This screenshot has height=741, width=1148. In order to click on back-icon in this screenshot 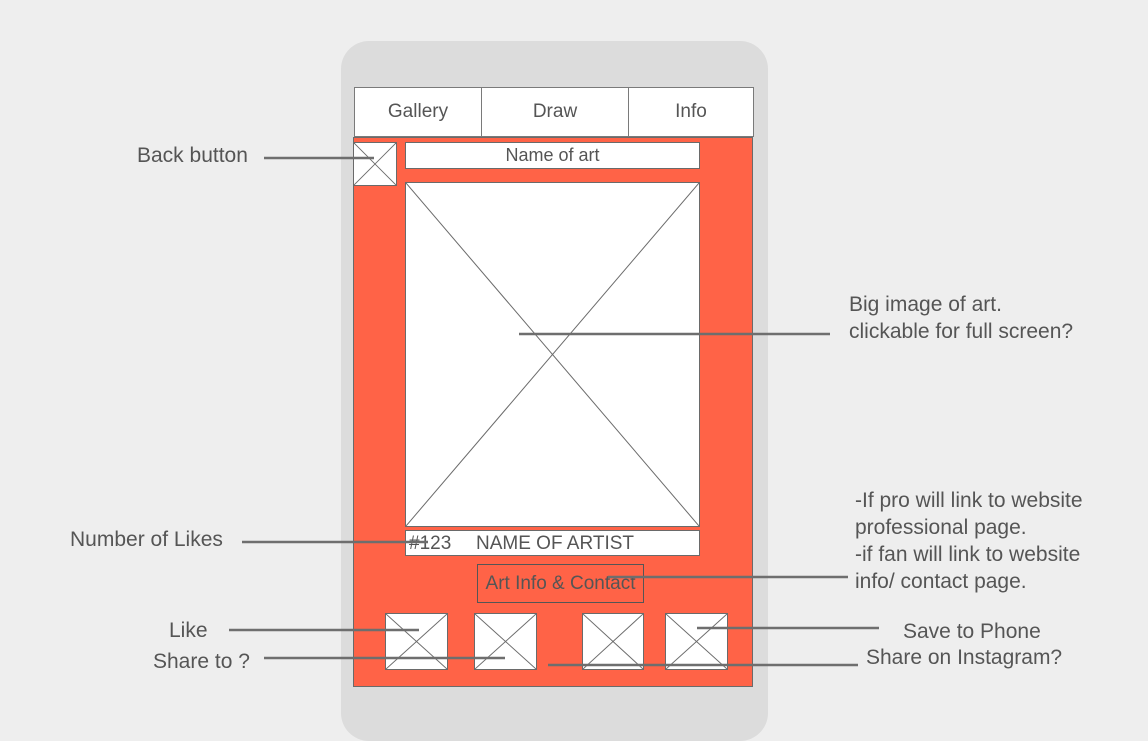, I will do `click(375, 164)`.